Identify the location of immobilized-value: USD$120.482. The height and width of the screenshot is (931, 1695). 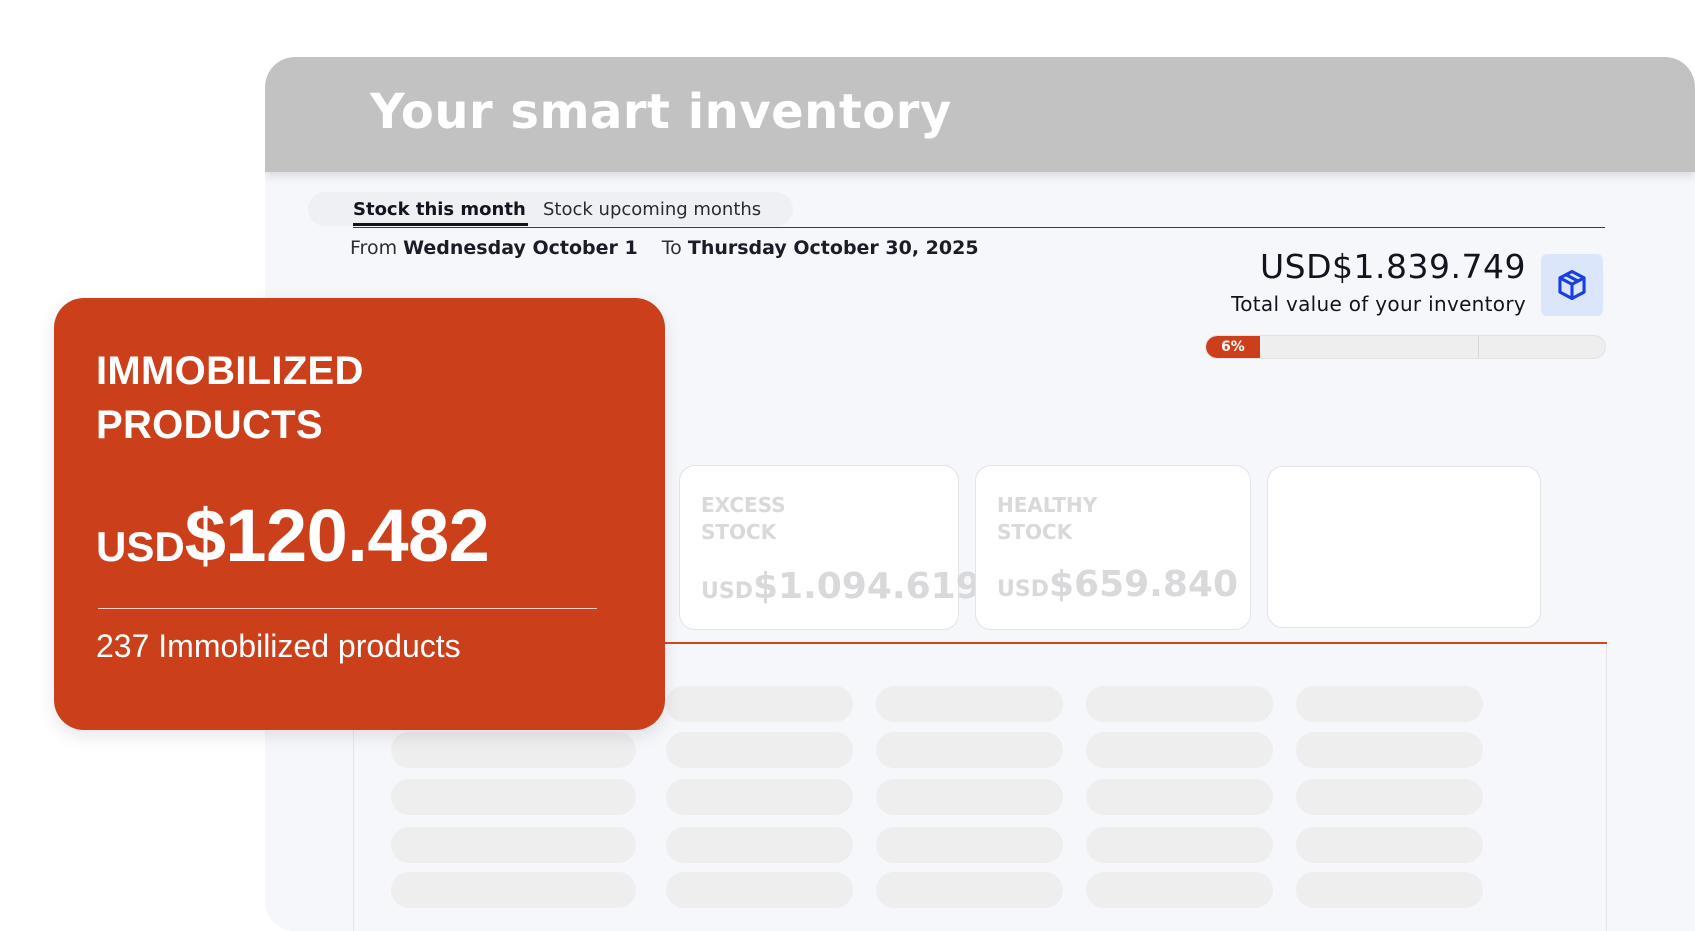
(293, 535).